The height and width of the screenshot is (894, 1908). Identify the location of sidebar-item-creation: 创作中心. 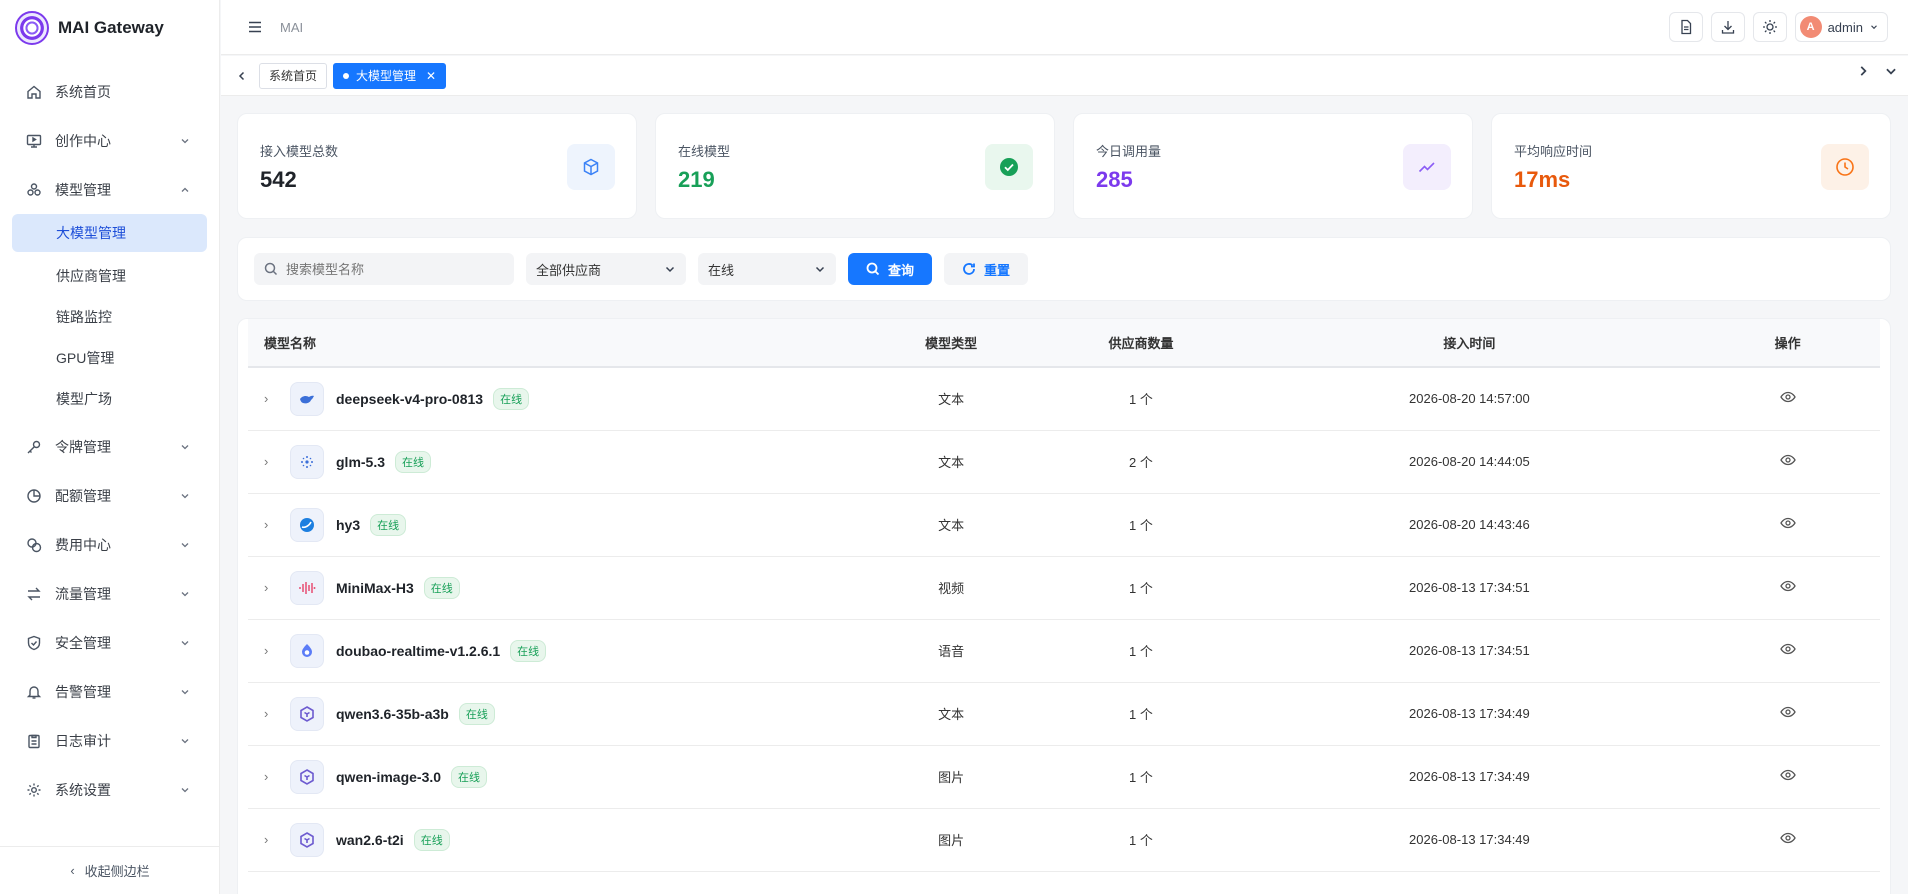
(109, 140).